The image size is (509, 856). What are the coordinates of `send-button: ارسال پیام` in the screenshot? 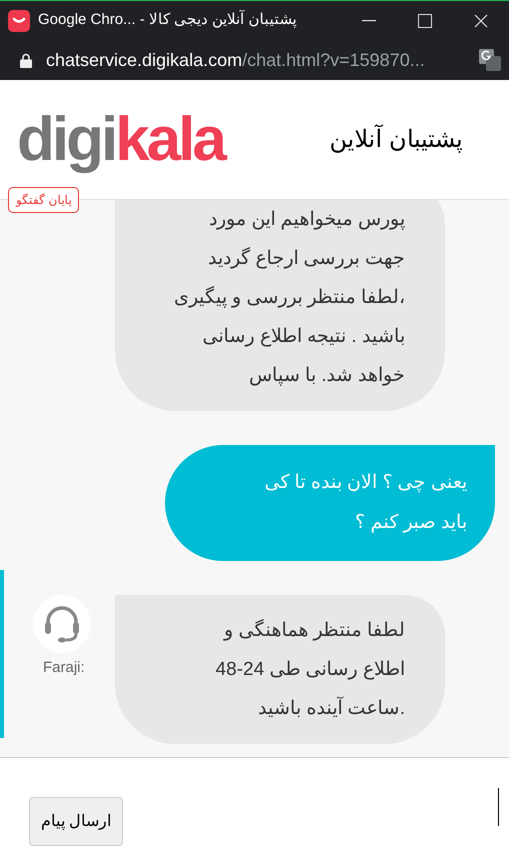 It's located at (76, 821).